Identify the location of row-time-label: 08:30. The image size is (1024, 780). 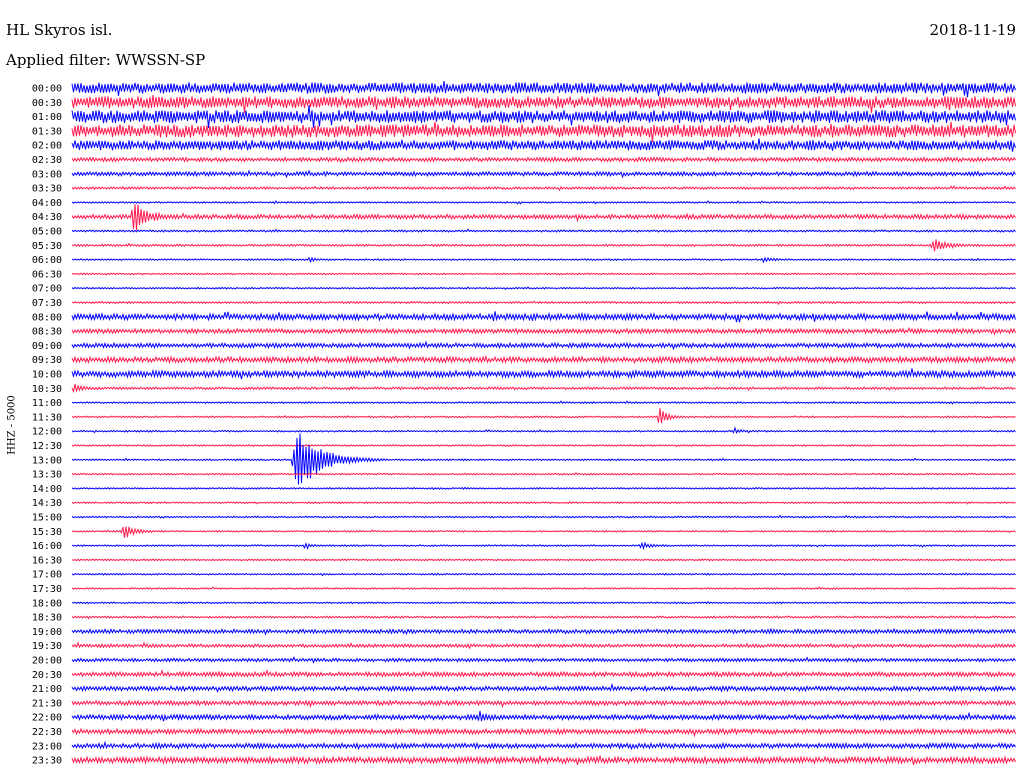
(47, 332).